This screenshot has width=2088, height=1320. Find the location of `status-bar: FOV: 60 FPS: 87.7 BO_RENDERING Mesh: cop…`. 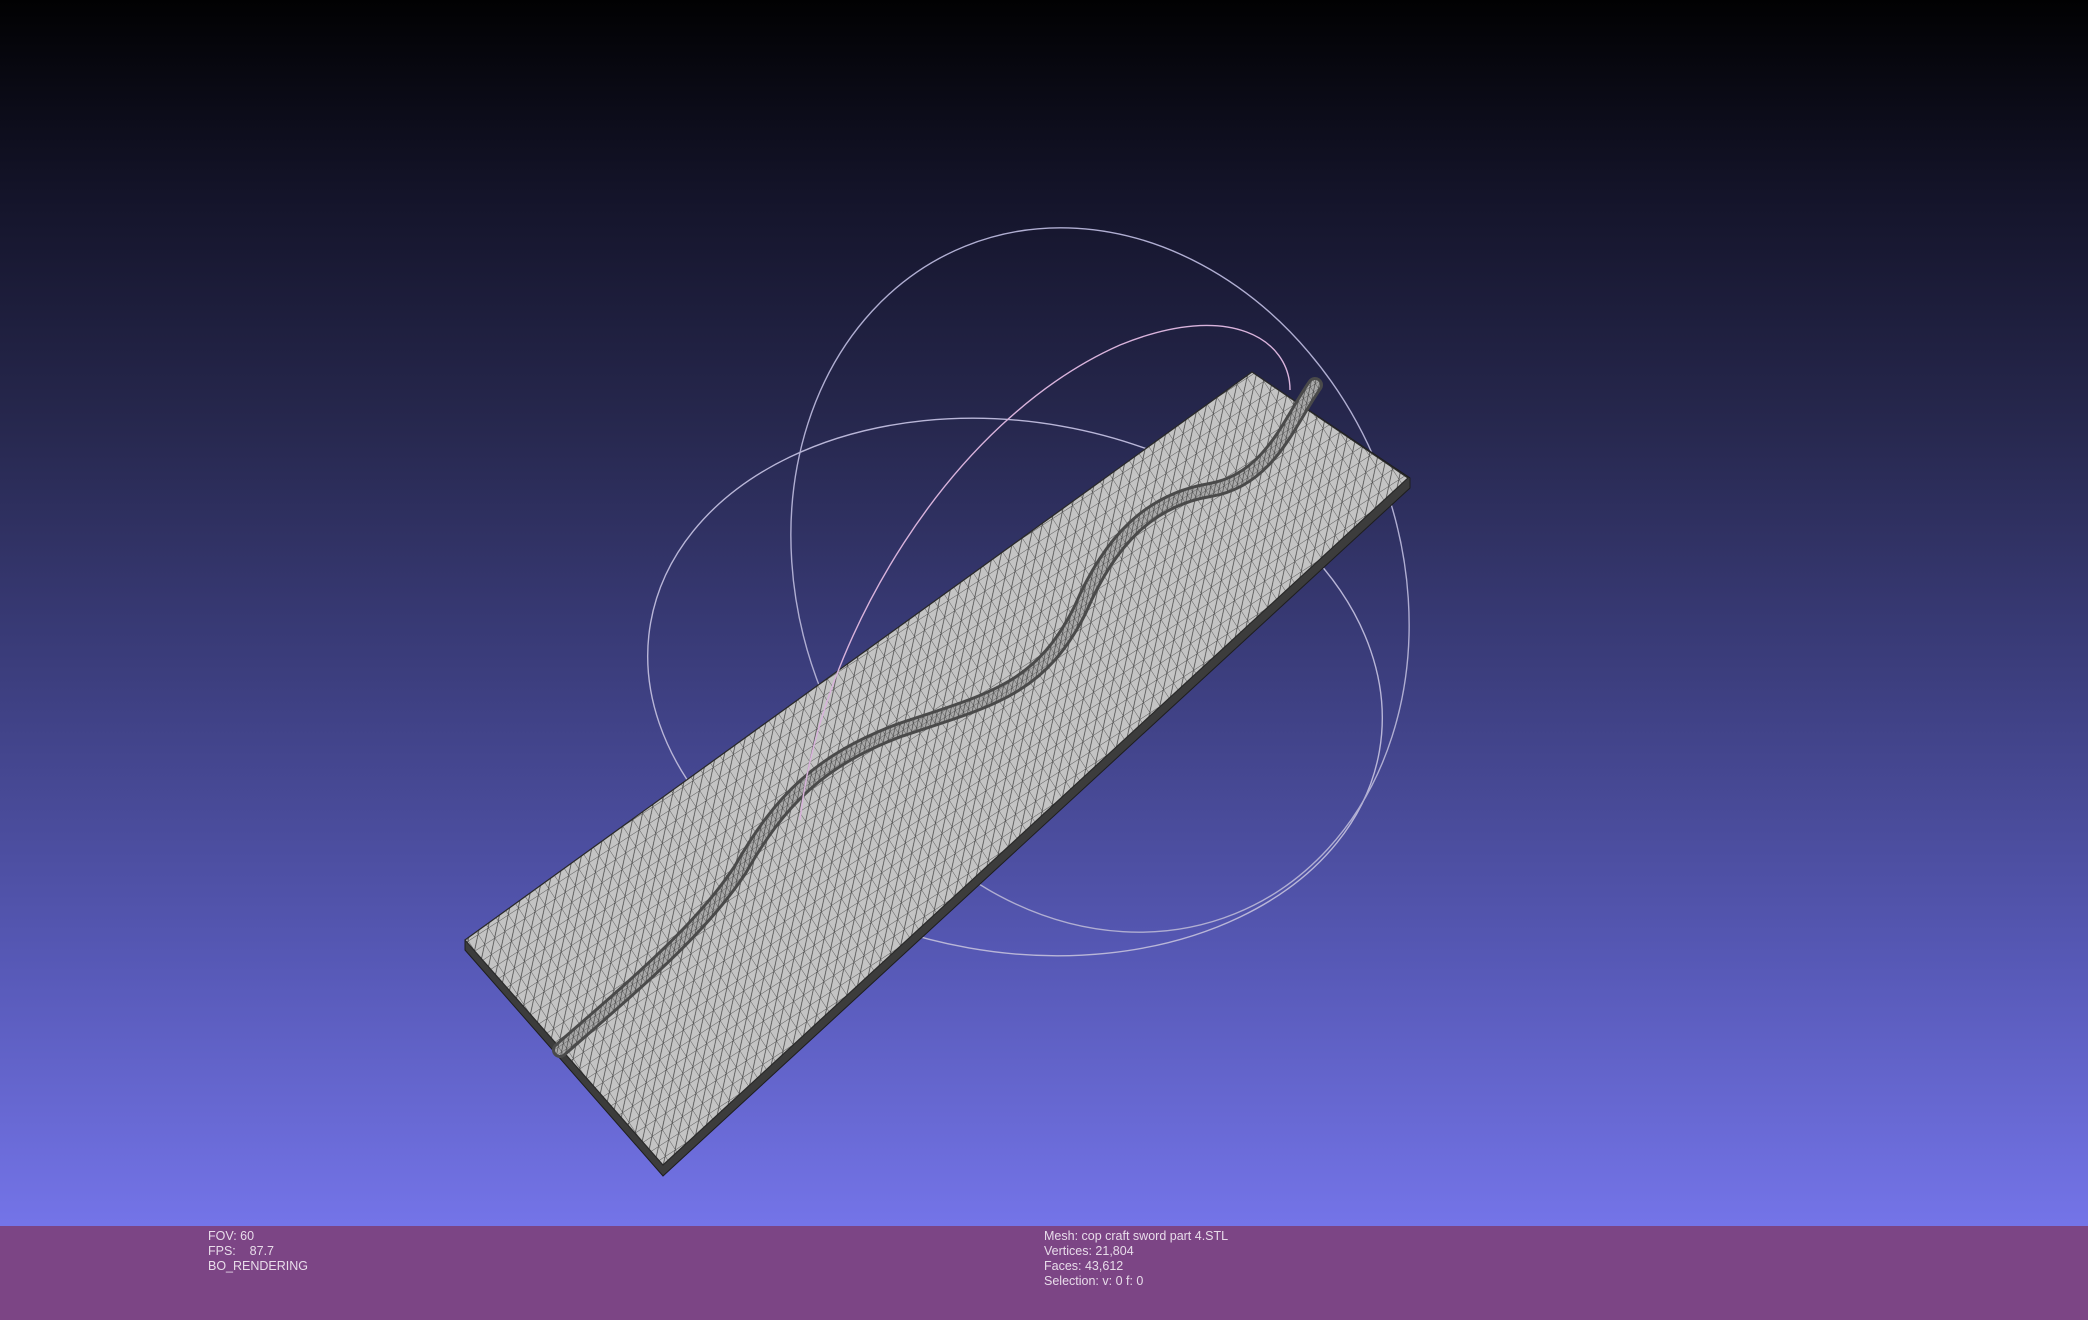

status-bar: FOV: 60 FPS: 87.7 BO_RENDERING Mesh: cop… is located at coordinates (1044, 1273).